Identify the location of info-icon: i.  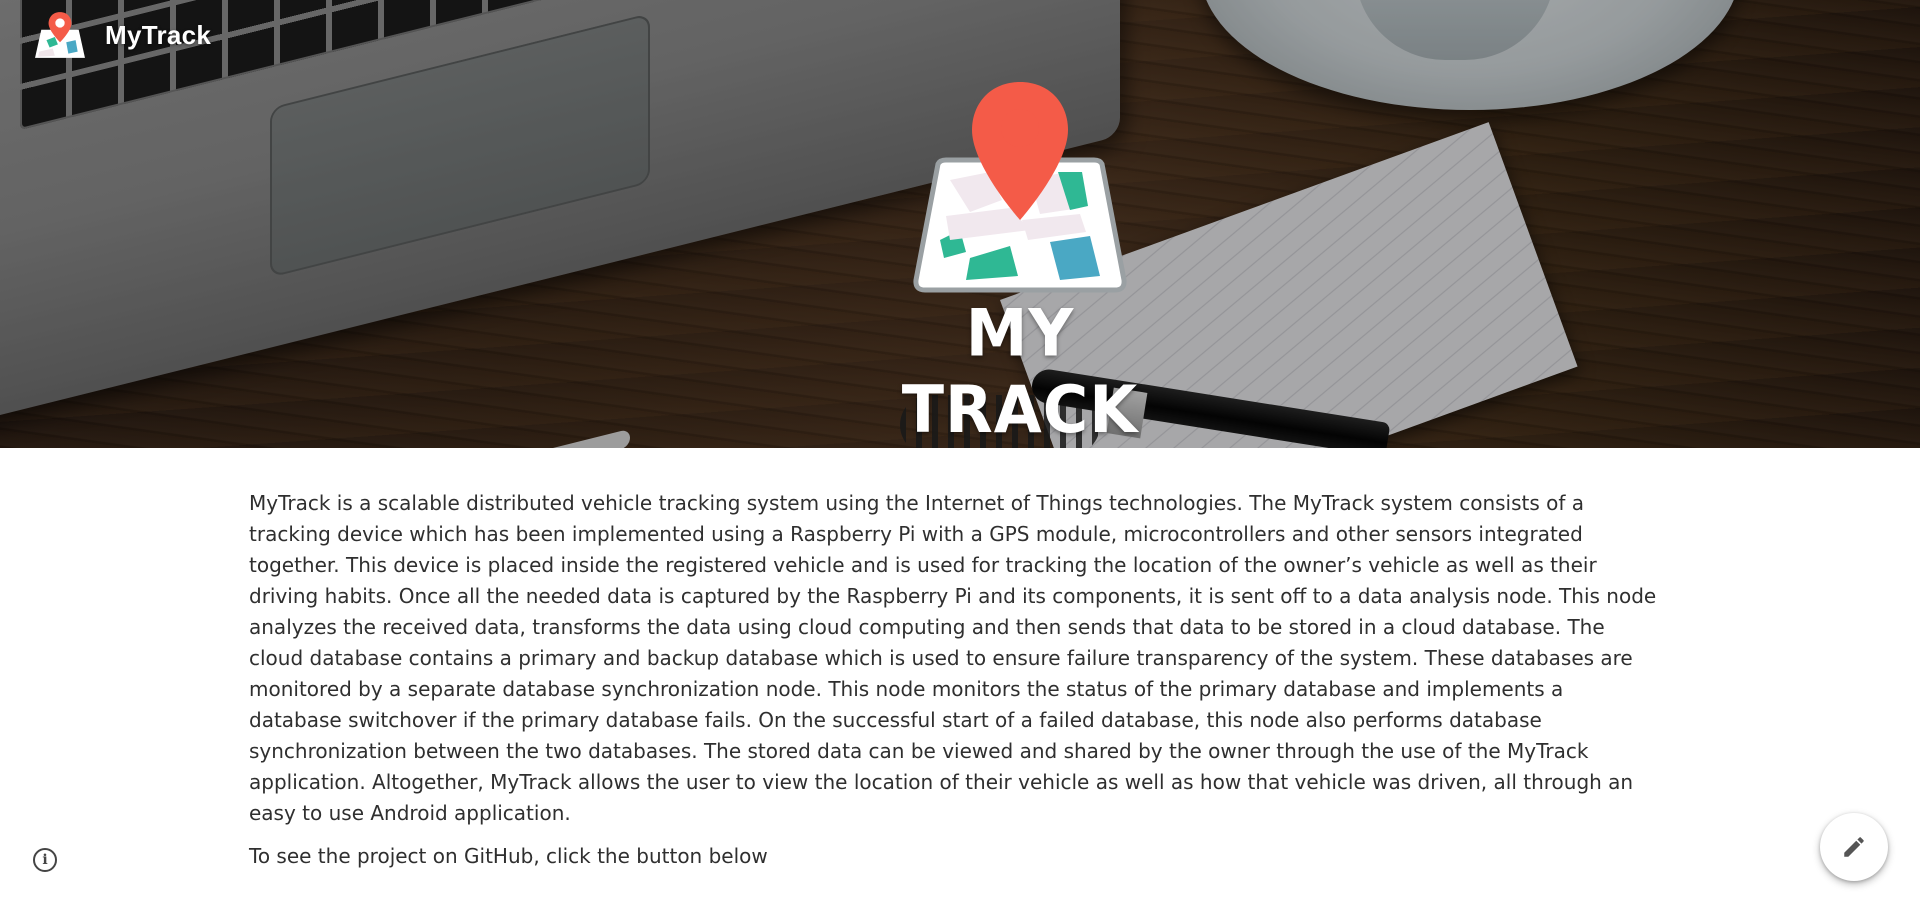
(45, 860).